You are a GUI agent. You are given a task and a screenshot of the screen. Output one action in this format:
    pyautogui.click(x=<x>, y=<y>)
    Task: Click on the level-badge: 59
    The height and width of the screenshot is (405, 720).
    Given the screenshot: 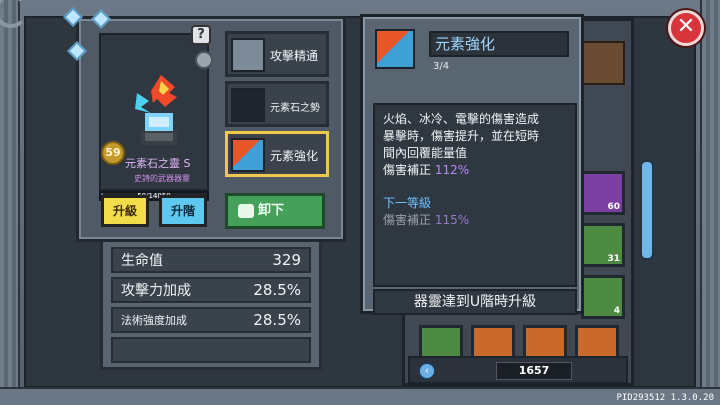 What is the action you would take?
    pyautogui.click(x=113, y=153)
    